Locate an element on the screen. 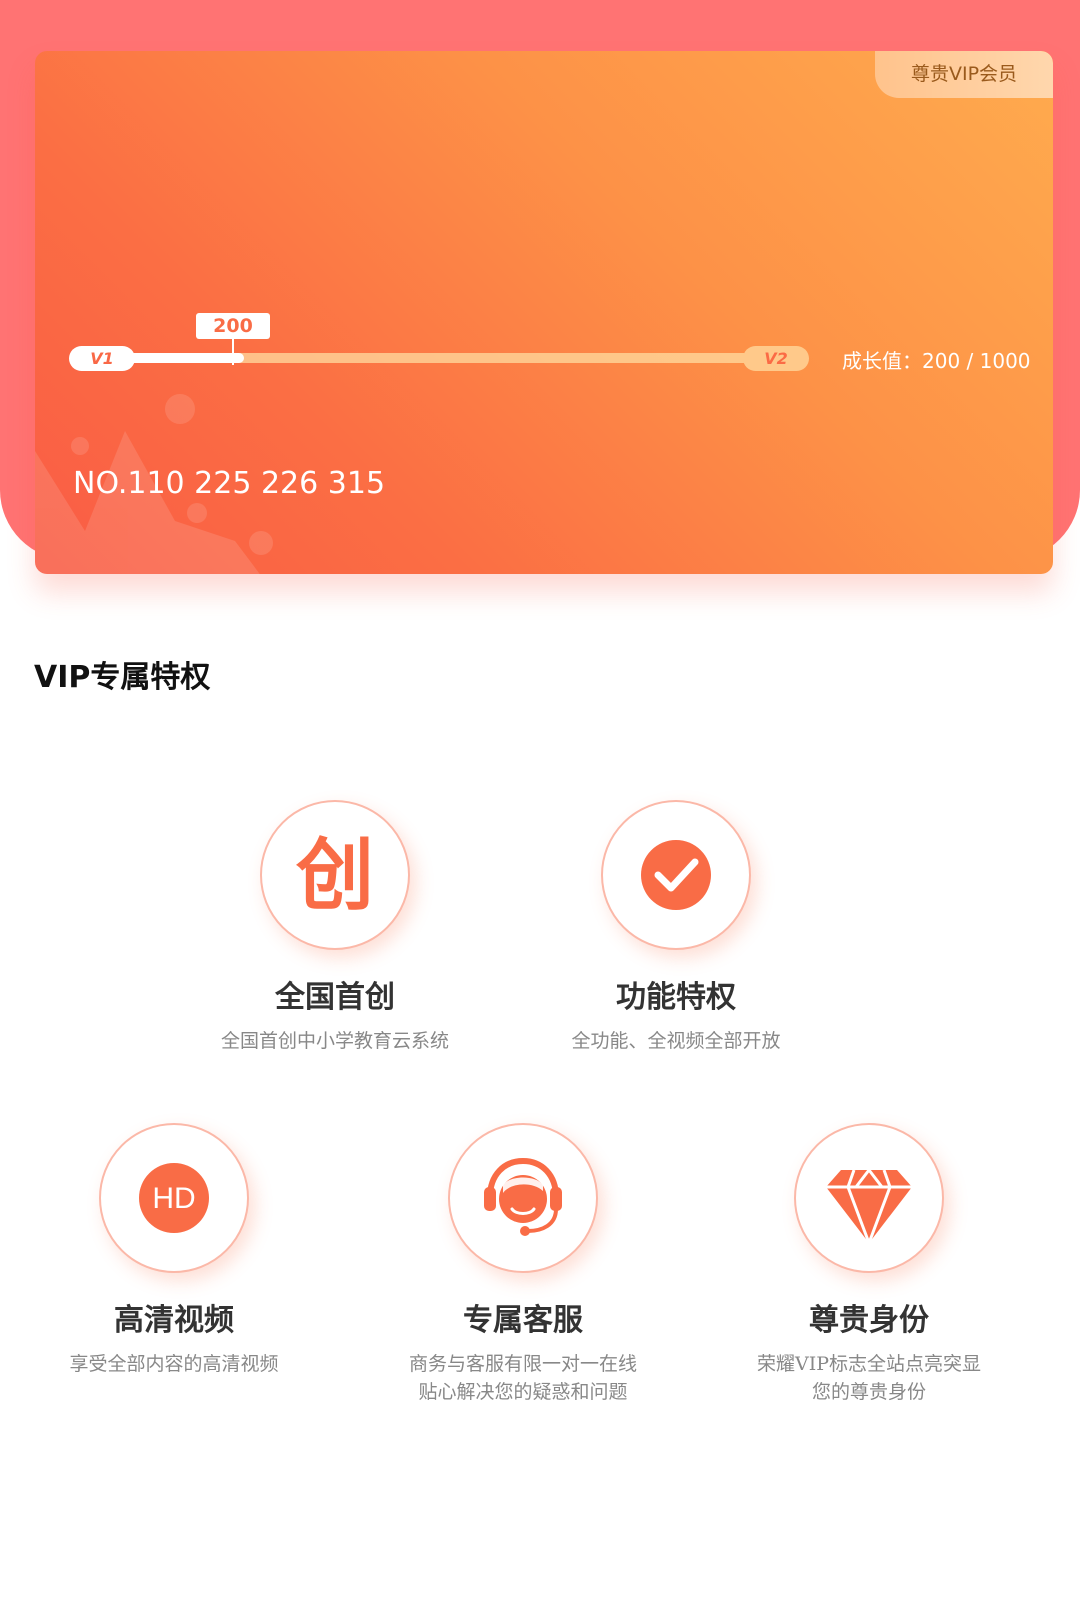 The image size is (1080, 1597). feature-description-line: 您的尊贵身份 is located at coordinates (868, 1392).